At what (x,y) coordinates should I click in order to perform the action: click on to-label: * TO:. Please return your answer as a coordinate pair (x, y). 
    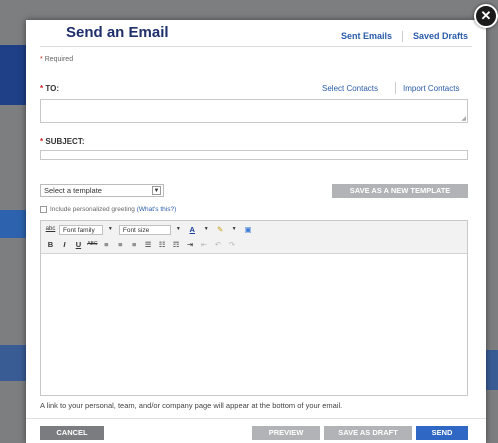
    Looking at the image, I should click on (49, 88).